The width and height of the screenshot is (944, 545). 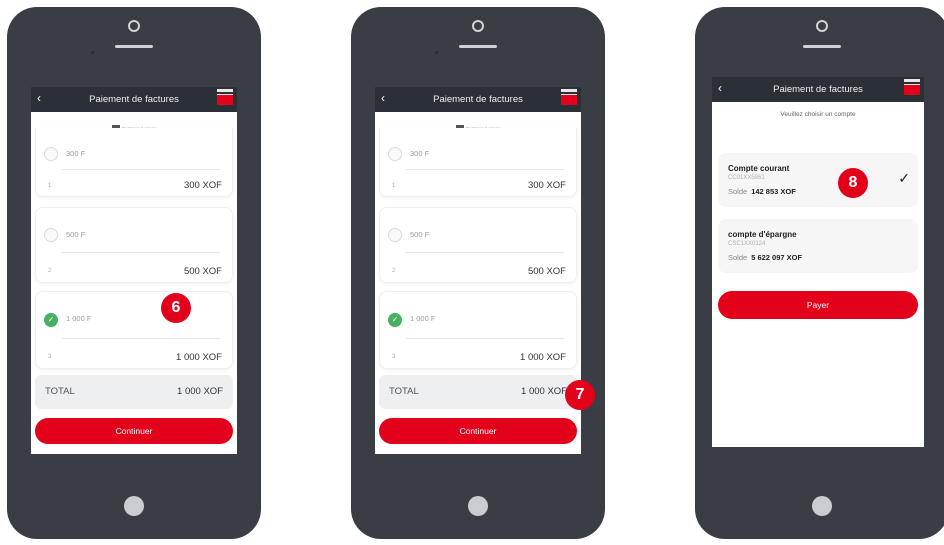 I want to click on pay-button: Payer, so click(x=818, y=305).